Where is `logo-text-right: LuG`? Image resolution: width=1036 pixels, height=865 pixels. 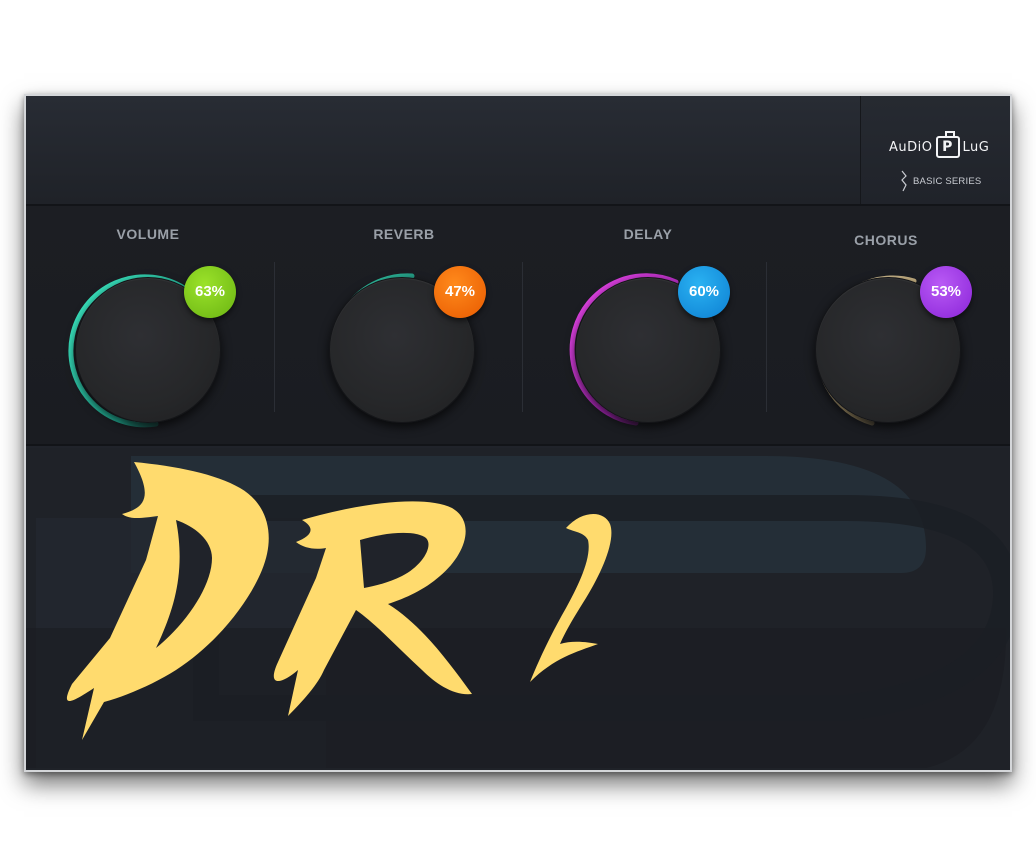 logo-text-right: LuG is located at coordinates (976, 147).